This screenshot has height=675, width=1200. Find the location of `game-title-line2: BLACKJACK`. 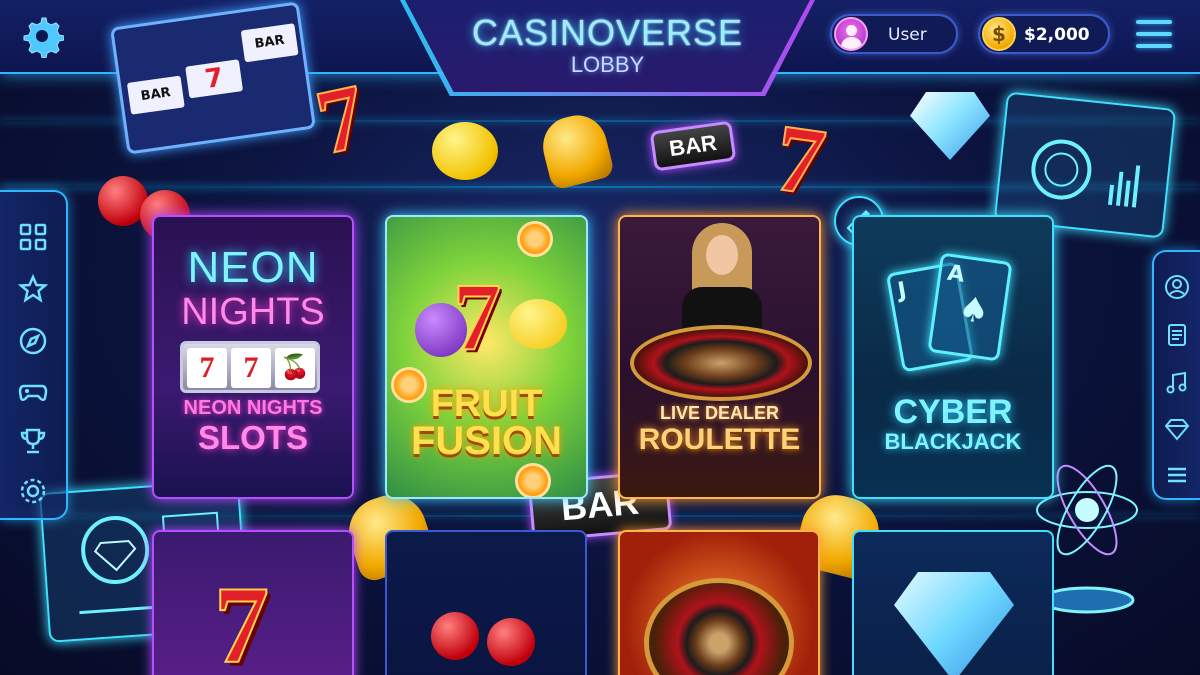

game-title-line2: BLACKJACK is located at coordinates (953, 441).